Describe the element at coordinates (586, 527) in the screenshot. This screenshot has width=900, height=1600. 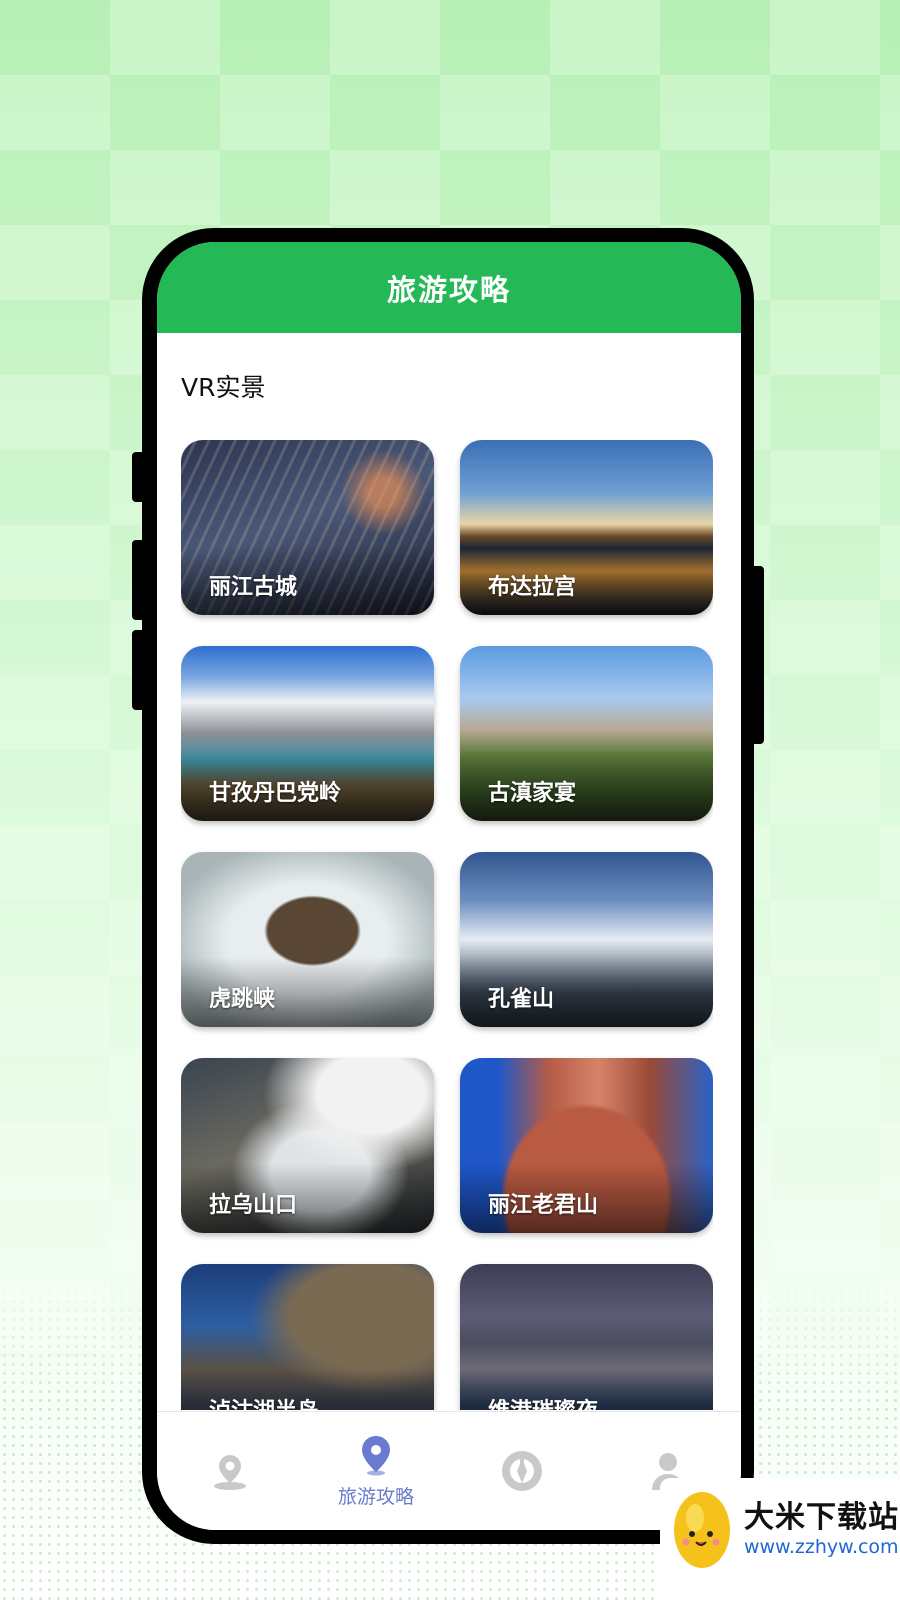
I see `scenic-card-potala-palace: 布达拉宫` at that location.